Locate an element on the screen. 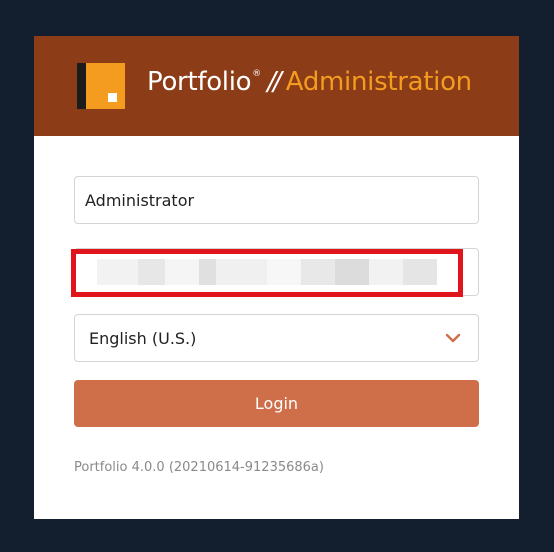 The width and height of the screenshot is (554, 552). username-field is located at coordinates (276, 200).